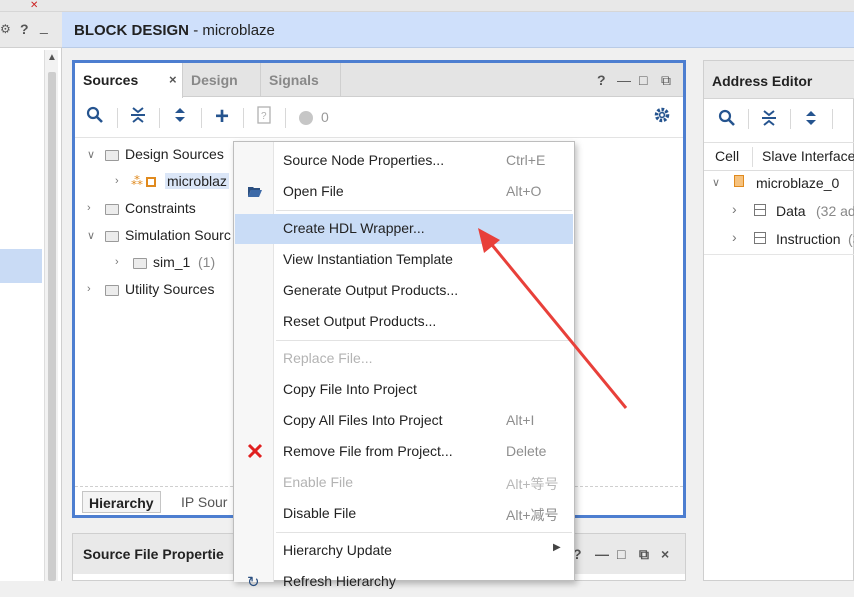 Image resolution: width=854 pixels, height=597 pixels. I want to click on menu-item-label: View Instantiation Template, so click(368, 259).